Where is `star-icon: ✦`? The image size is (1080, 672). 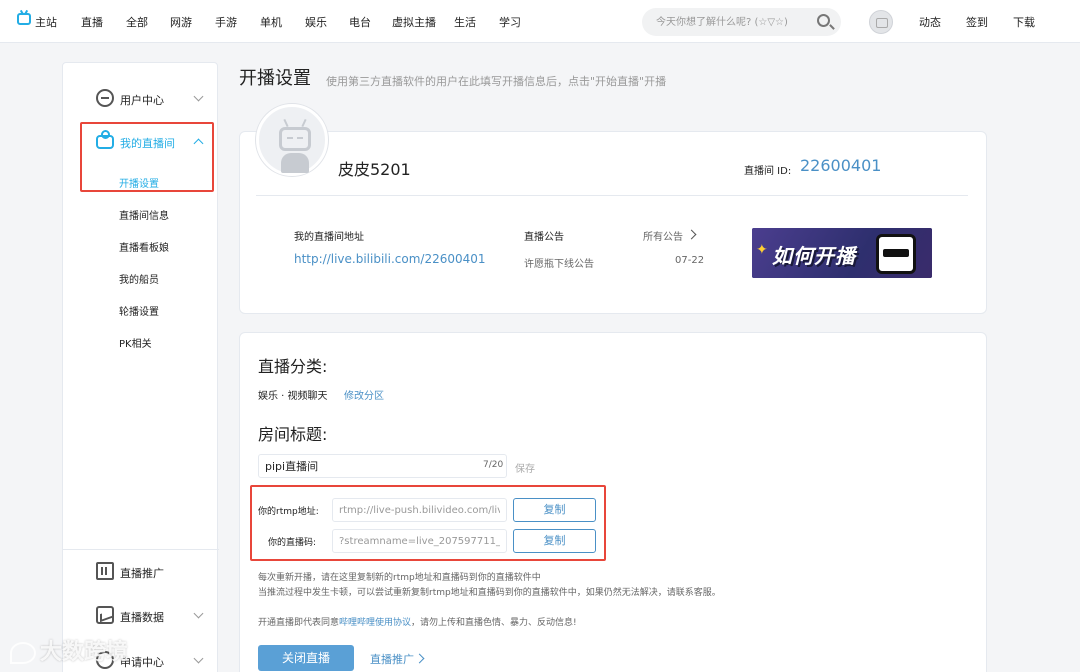
star-icon: ✦ is located at coordinates (762, 250).